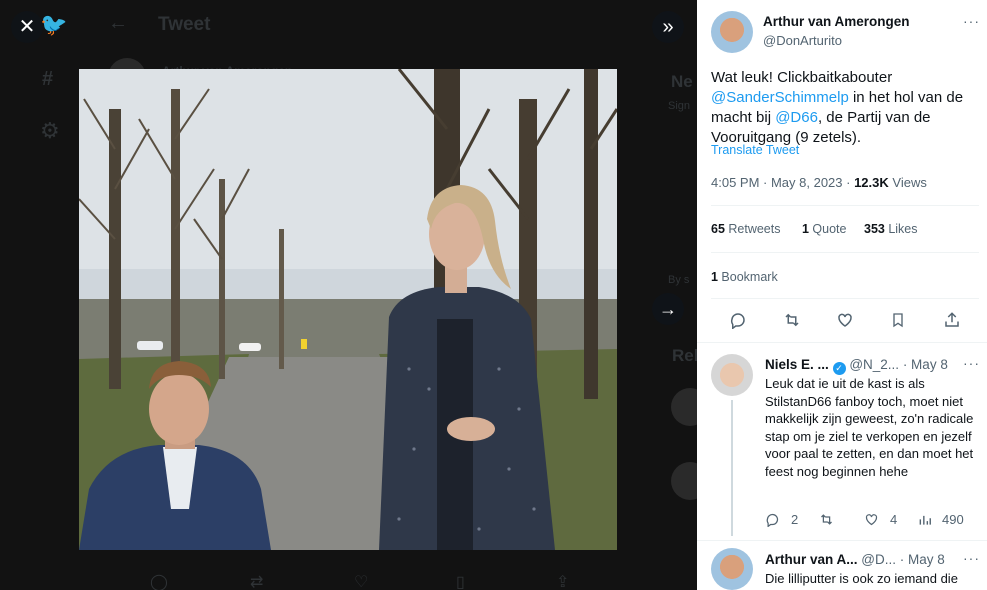 Image resolution: width=987 pixels, height=590 pixels. Describe the element at coordinates (780, 97) in the screenshot. I see `mention-link: @SanderSchimmelp` at that location.